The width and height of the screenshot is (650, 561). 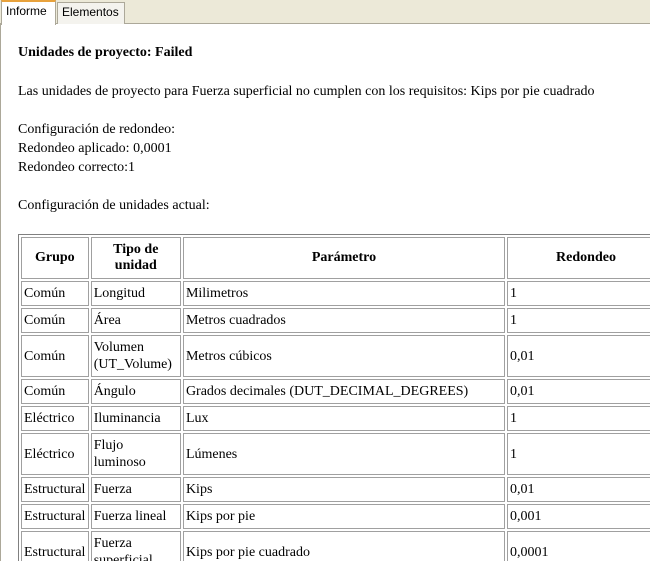 What do you see at coordinates (343, 454) in the screenshot?
I see `cell-parametro: Lúmenes` at bounding box center [343, 454].